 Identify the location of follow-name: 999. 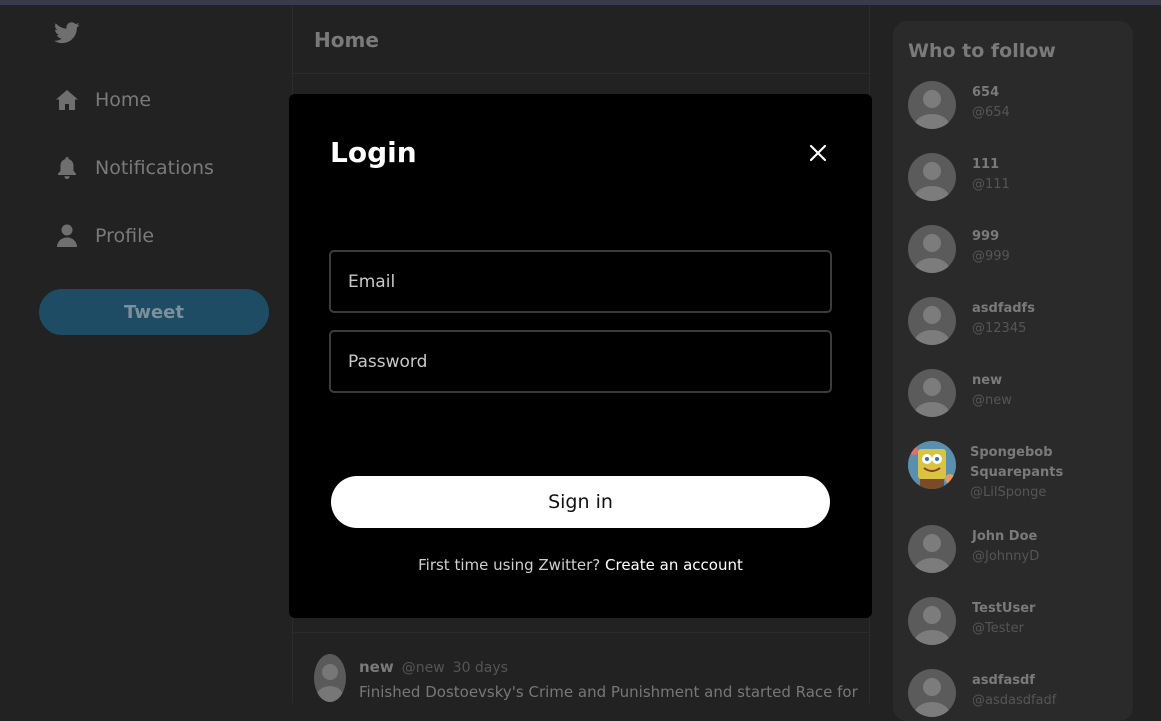
(986, 236).